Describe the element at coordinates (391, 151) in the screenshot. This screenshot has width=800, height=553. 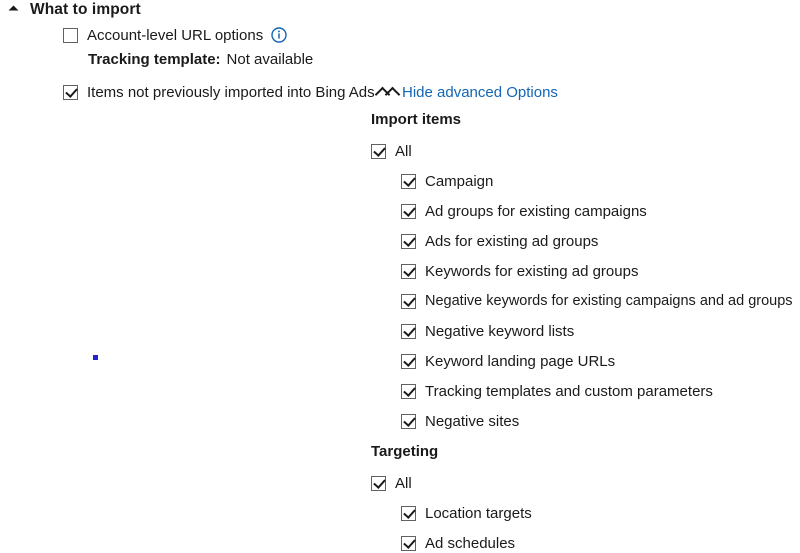
I see `import-items-all-row: All` at that location.